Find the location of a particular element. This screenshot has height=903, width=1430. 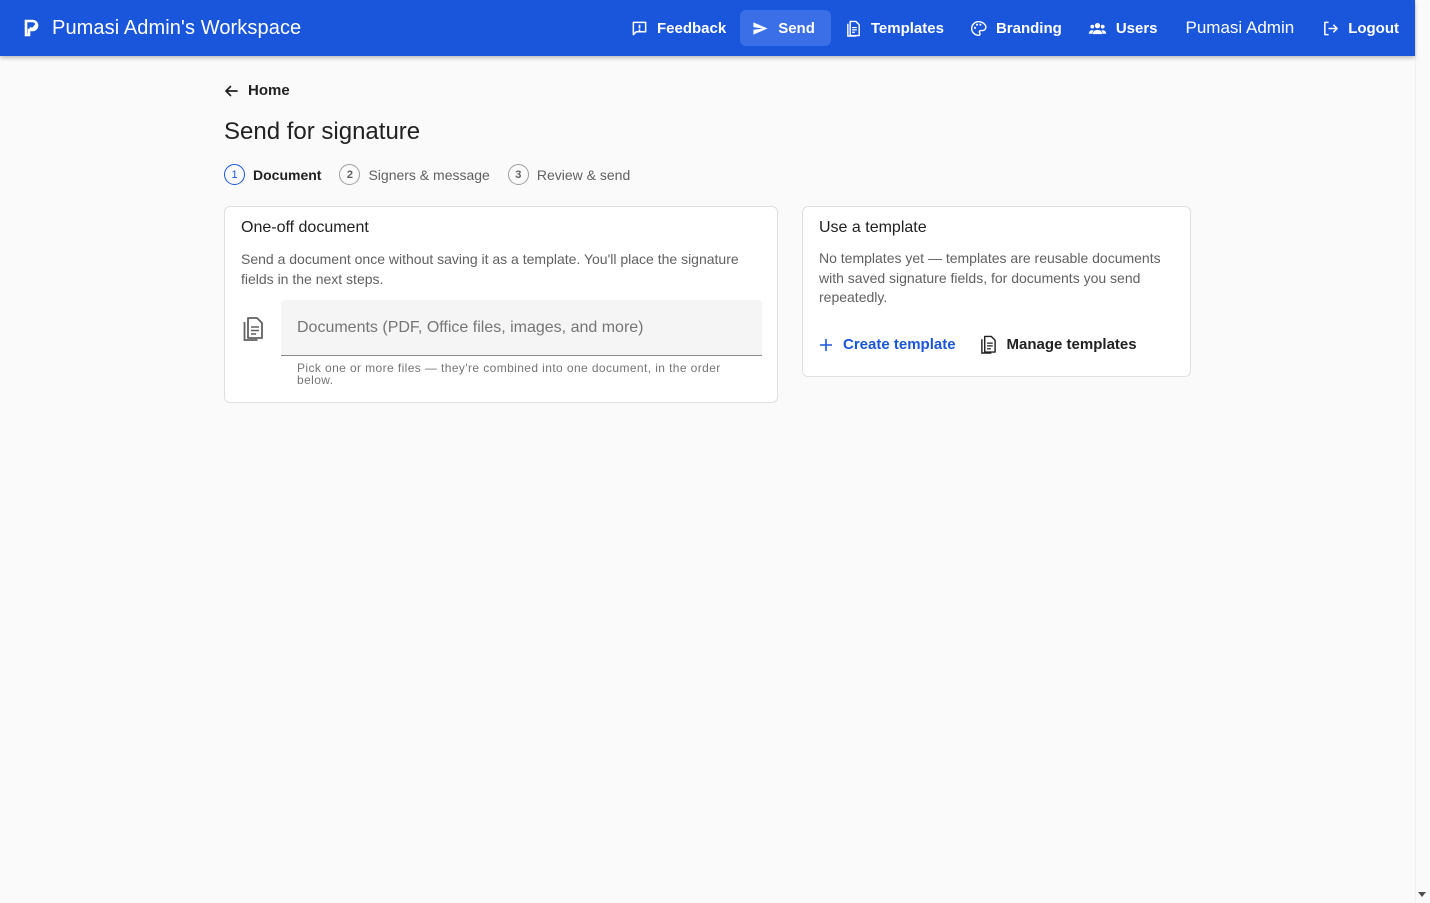

feedback-button: Feedback is located at coordinates (678, 28).